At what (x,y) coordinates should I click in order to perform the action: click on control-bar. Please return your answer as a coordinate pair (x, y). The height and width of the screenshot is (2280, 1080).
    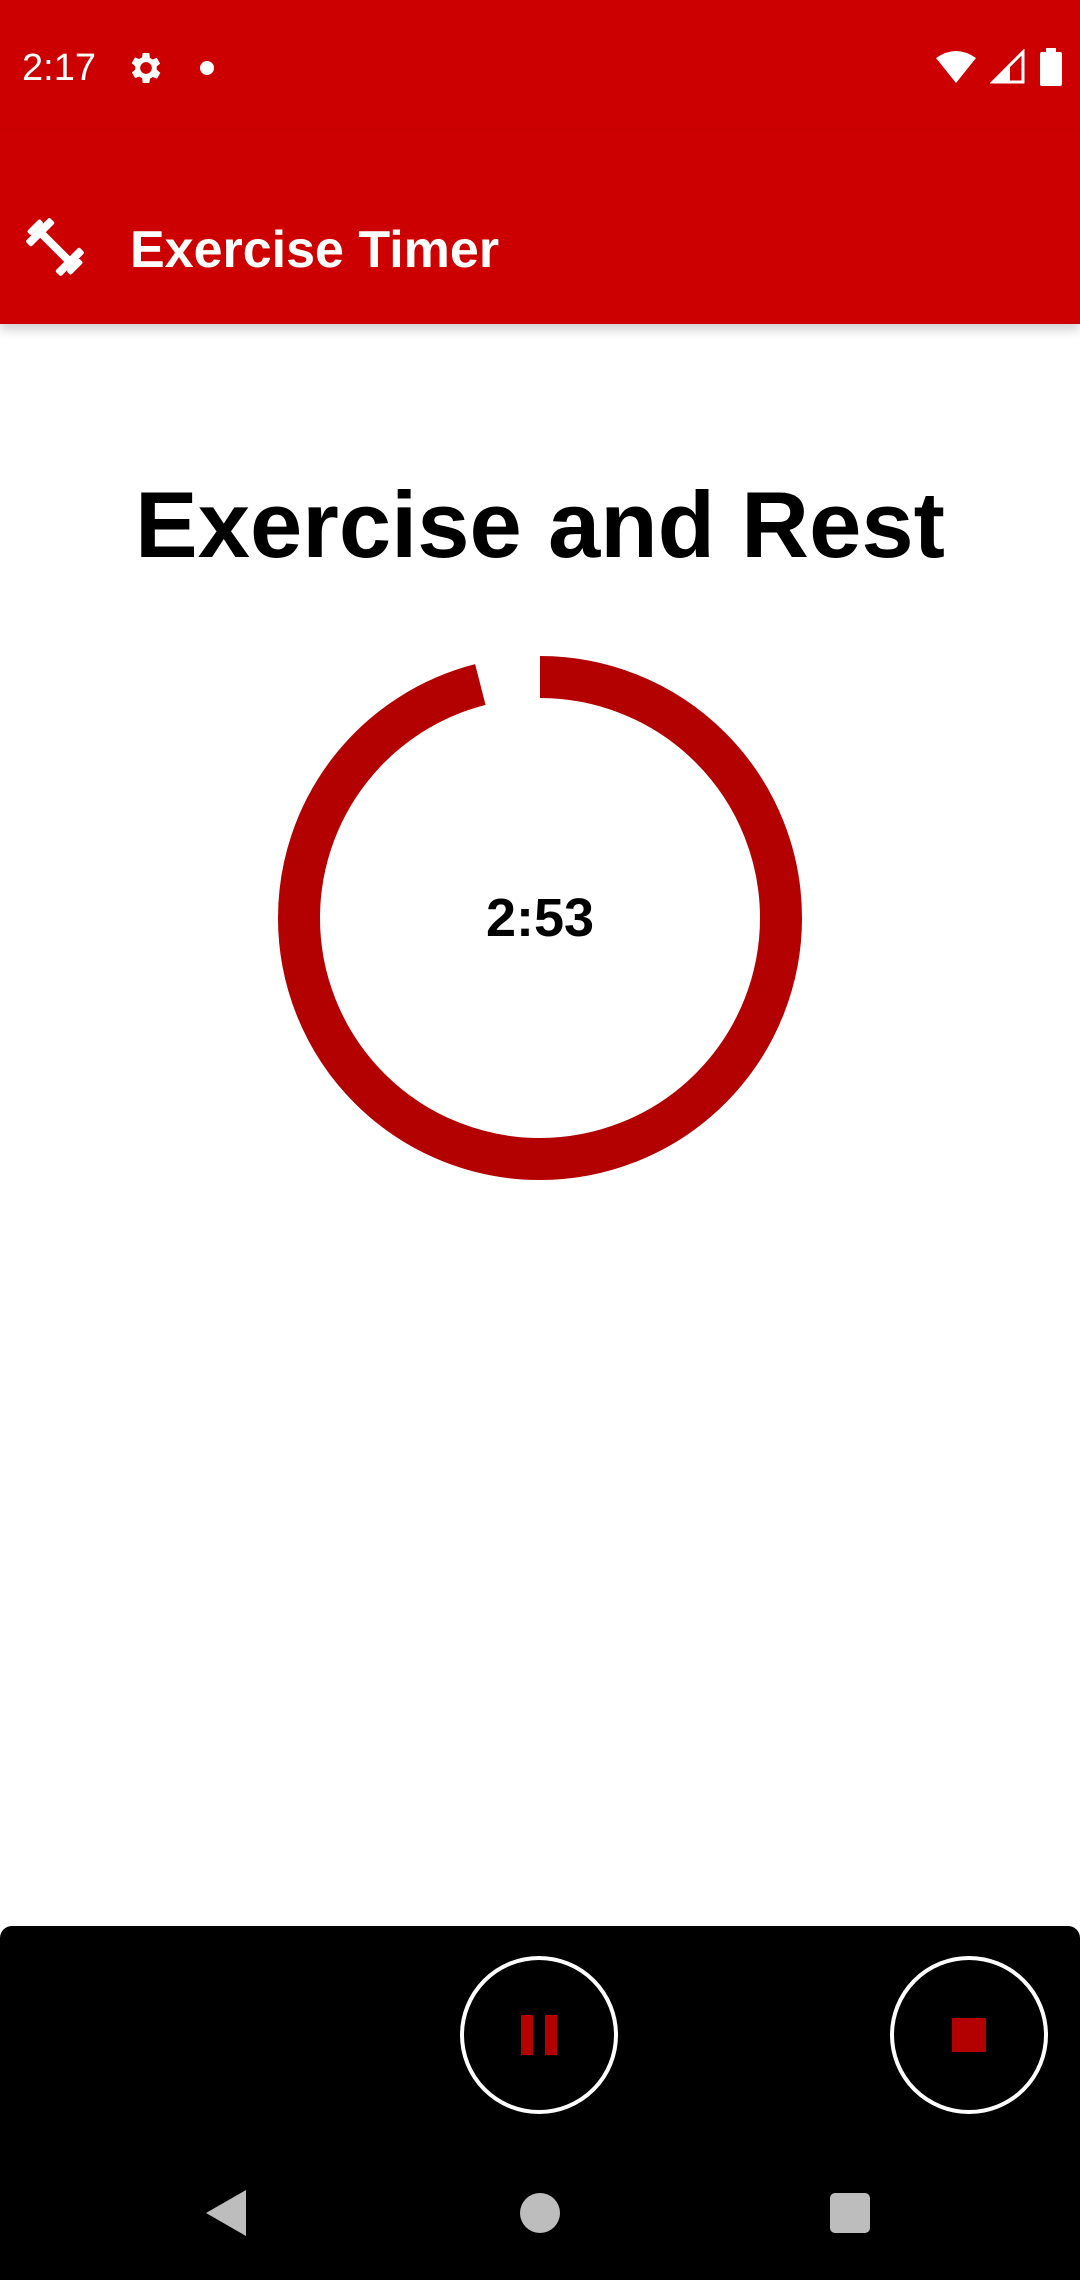
    Looking at the image, I should click on (540, 2036).